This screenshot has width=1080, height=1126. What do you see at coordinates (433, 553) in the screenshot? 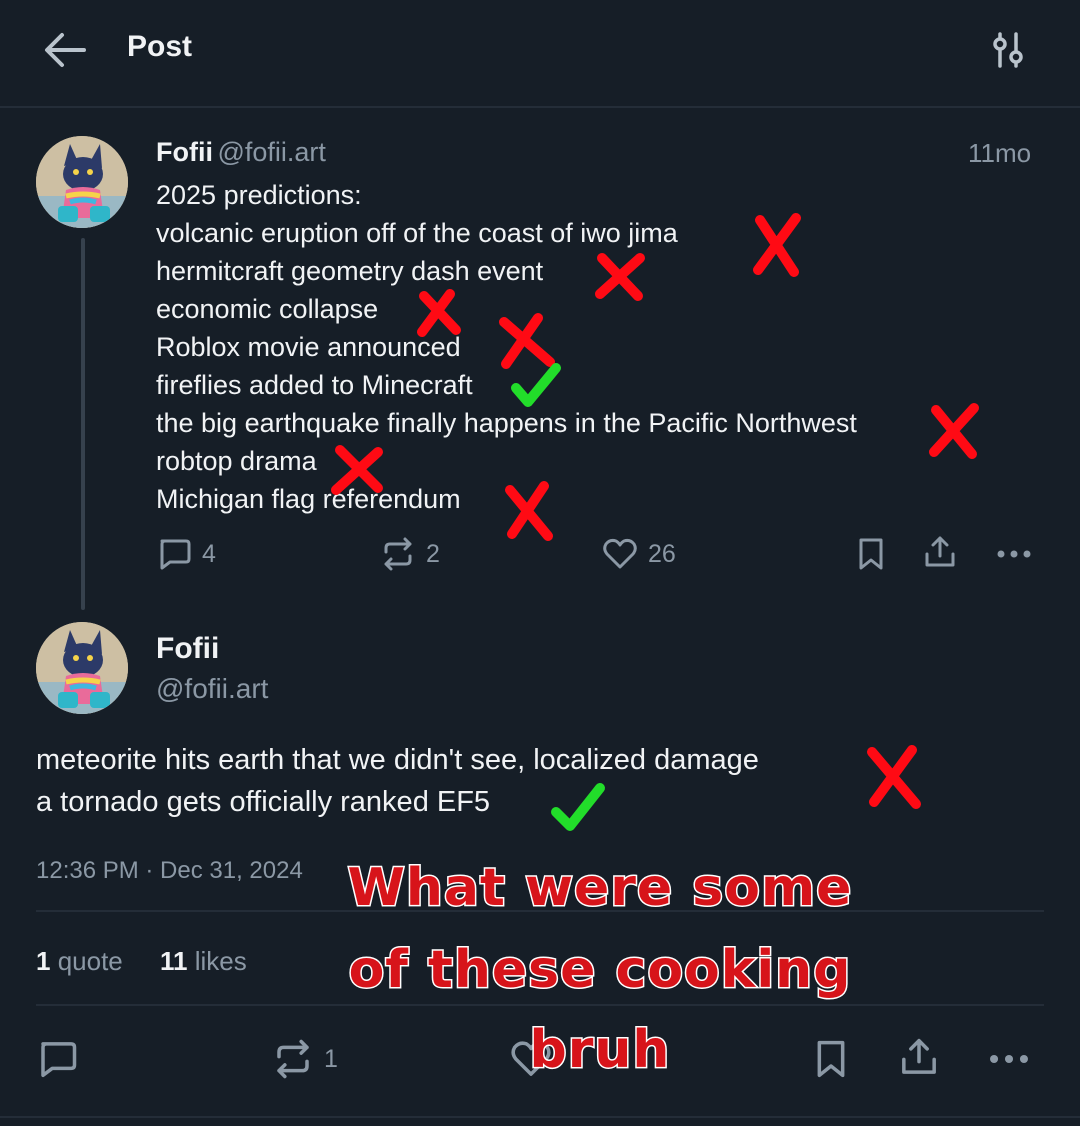
I see `repost-count: 2` at bounding box center [433, 553].